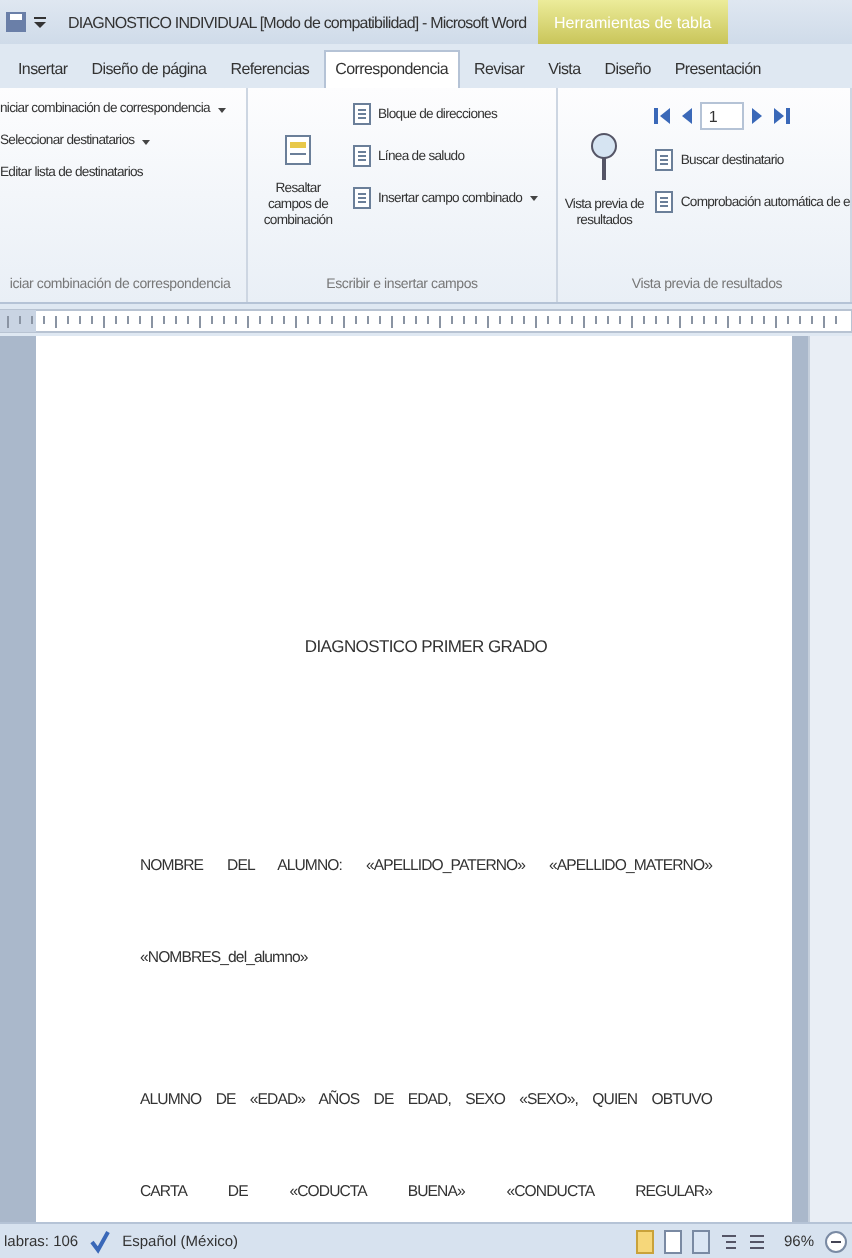  What do you see at coordinates (672, 1241) in the screenshot?
I see `reading-view-icon` at bounding box center [672, 1241].